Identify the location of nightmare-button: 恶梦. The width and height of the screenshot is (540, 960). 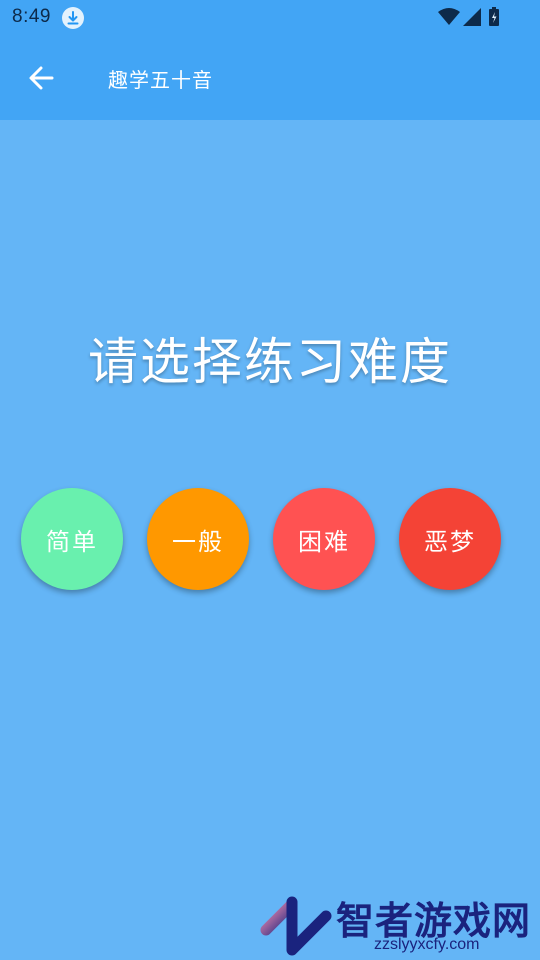
(450, 539).